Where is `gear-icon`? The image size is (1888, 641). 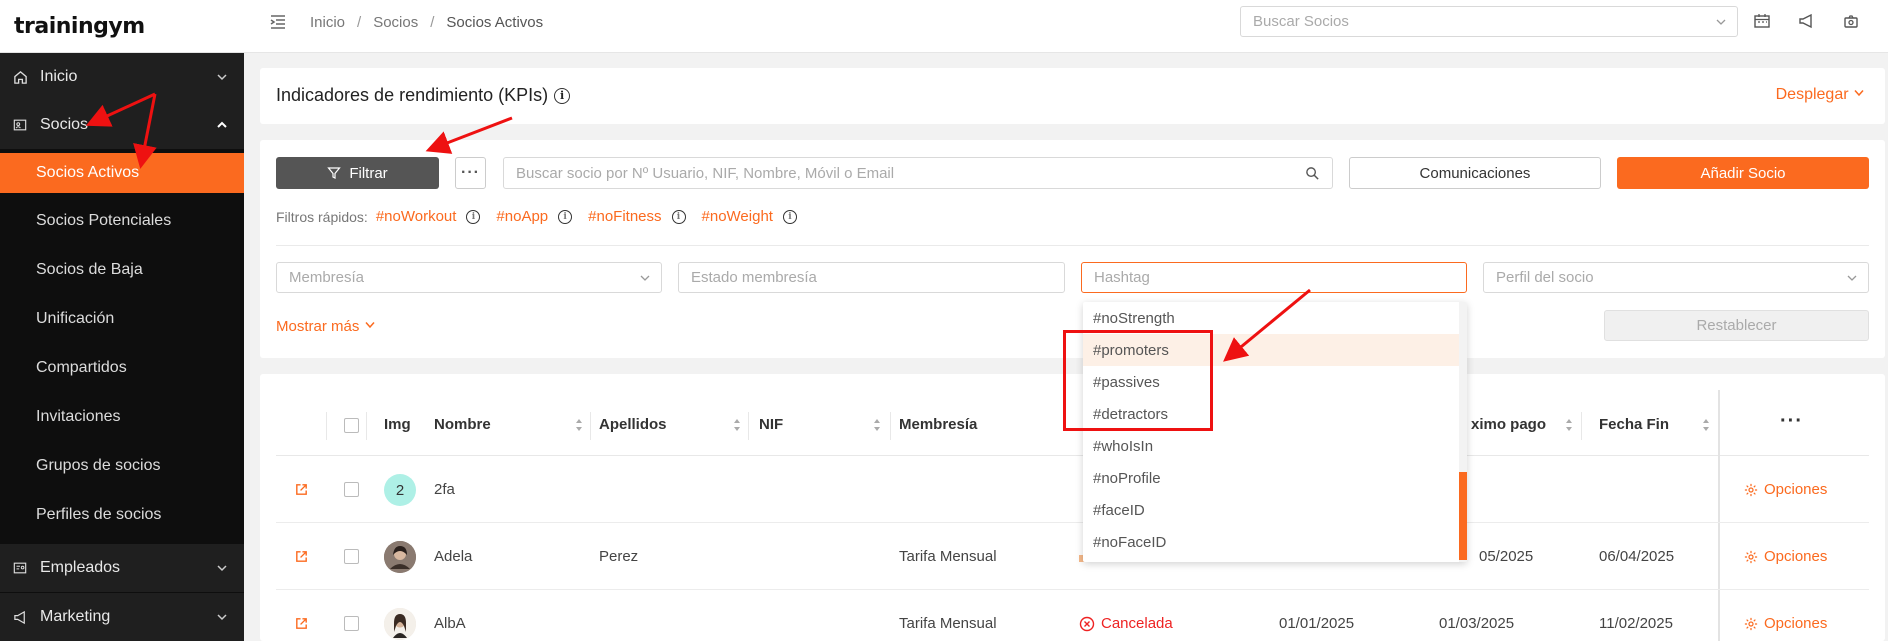
gear-icon is located at coordinates (1751, 556).